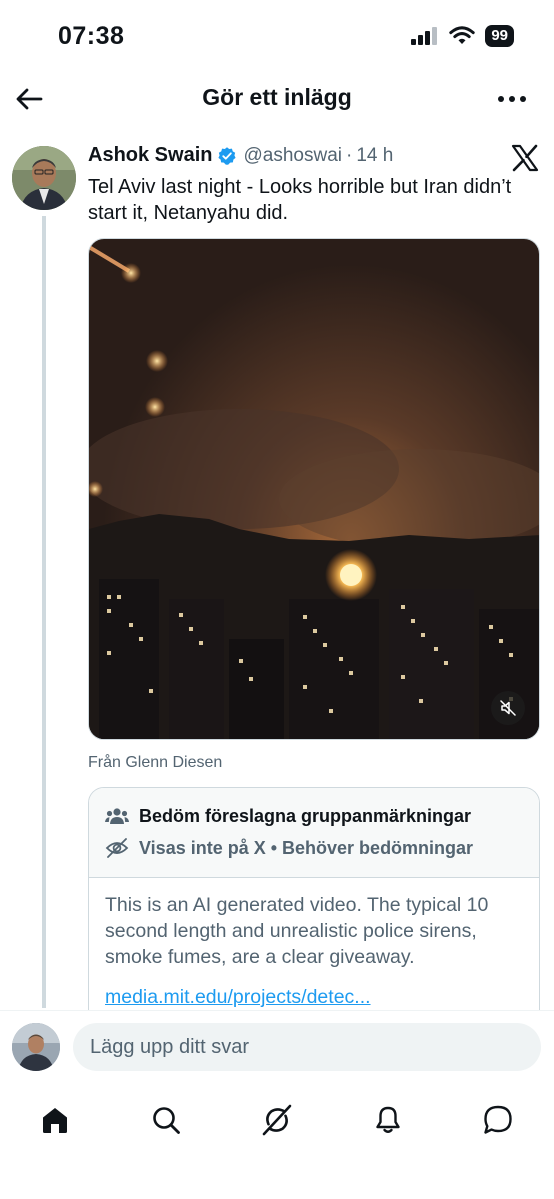 The image size is (554, 1199). What do you see at coordinates (305, 815) in the screenshot?
I see `rate-notes-label: Bedöm föreslagna gruppanmärkningar` at bounding box center [305, 815].